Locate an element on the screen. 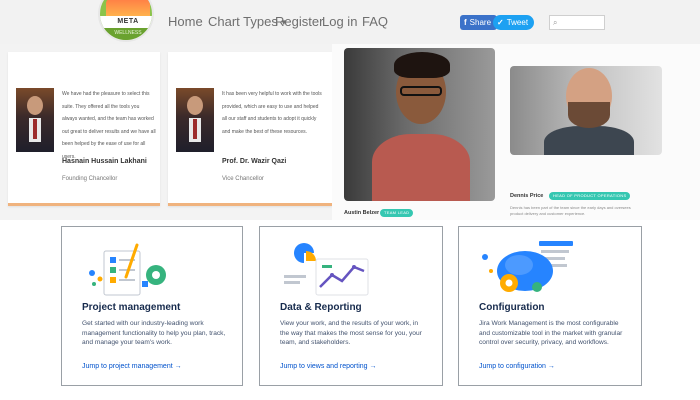  testimonial-name: Hasnain Hussain Lakhani is located at coordinates (104, 161).